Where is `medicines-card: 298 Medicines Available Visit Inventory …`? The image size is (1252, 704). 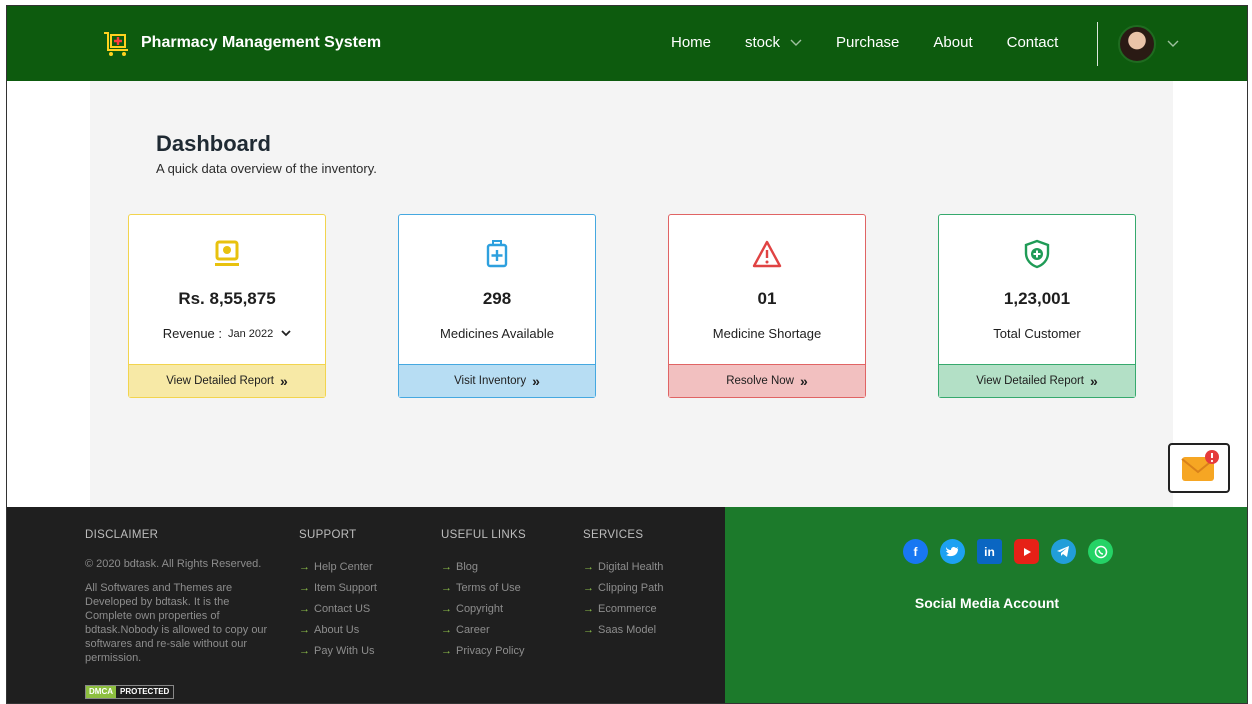 medicines-card: 298 Medicines Available Visit Inventory … is located at coordinates (497, 306).